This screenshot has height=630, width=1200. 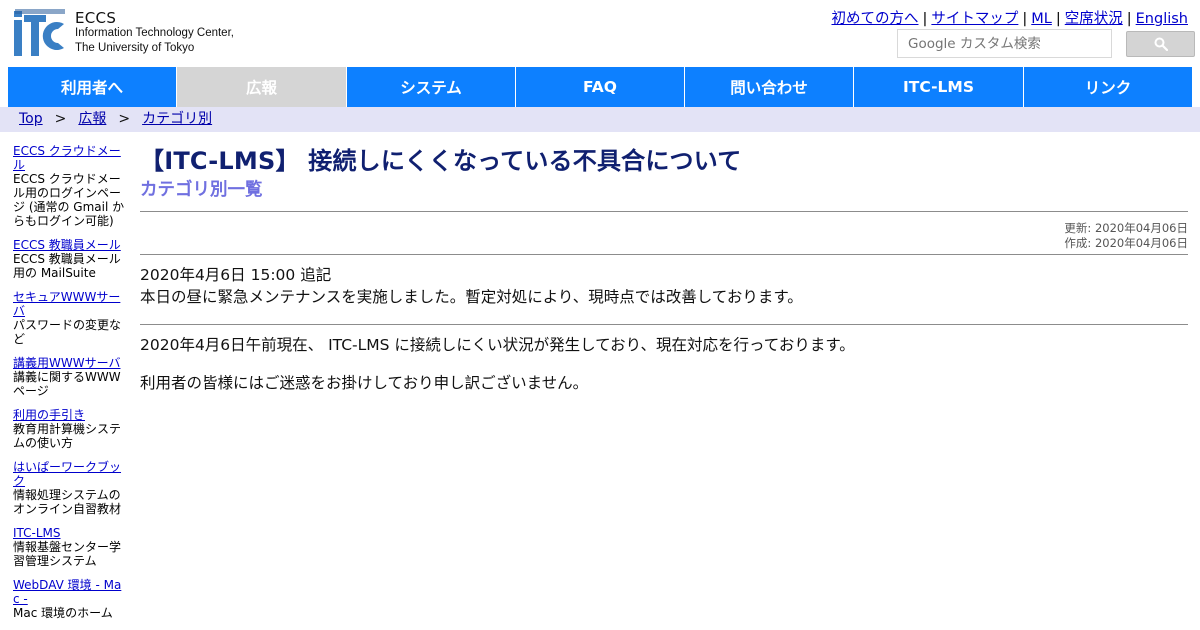 What do you see at coordinates (69, 158) in the screenshot?
I see `sidebar-link: ECCS クラウドメール` at bounding box center [69, 158].